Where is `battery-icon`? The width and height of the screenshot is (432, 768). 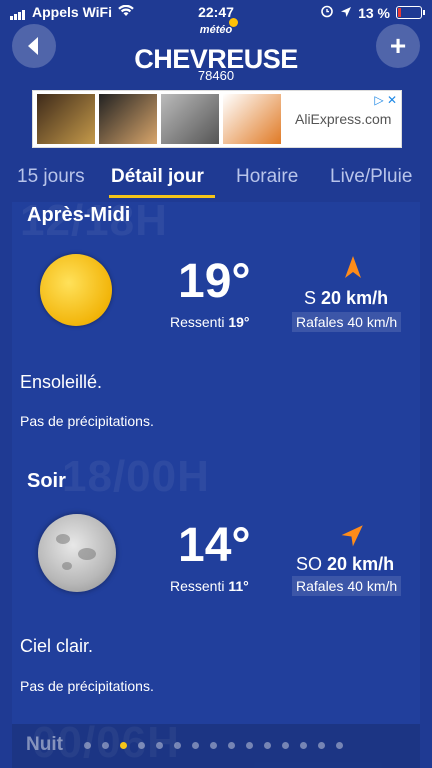
battery-icon is located at coordinates (410, 12).